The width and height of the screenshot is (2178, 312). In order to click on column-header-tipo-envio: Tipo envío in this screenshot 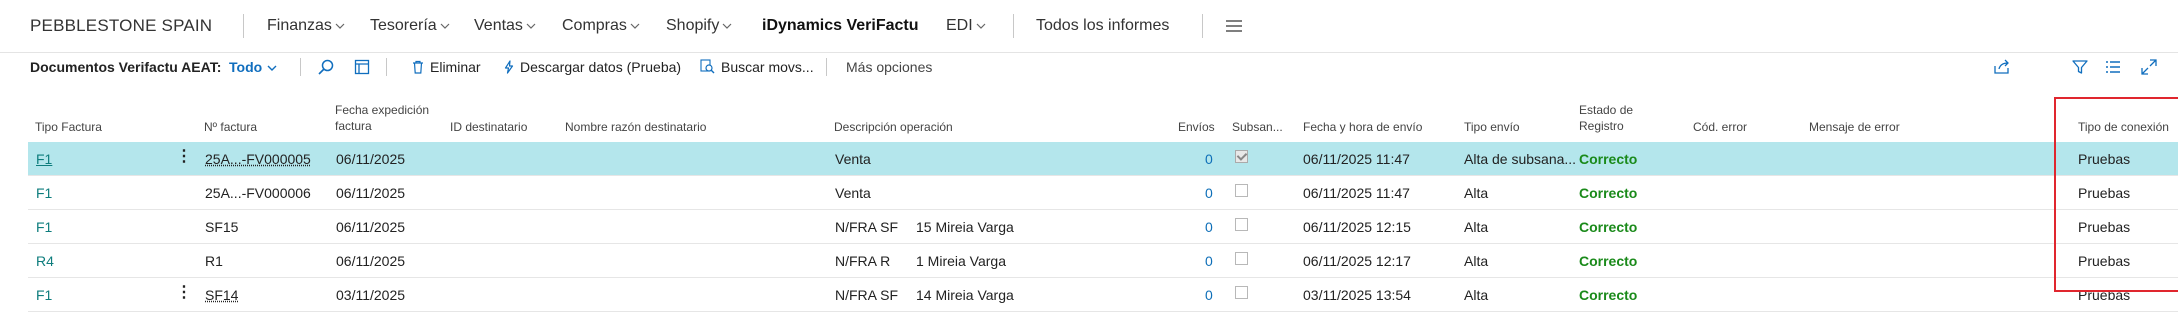, I will do `click(1492, 127)`.